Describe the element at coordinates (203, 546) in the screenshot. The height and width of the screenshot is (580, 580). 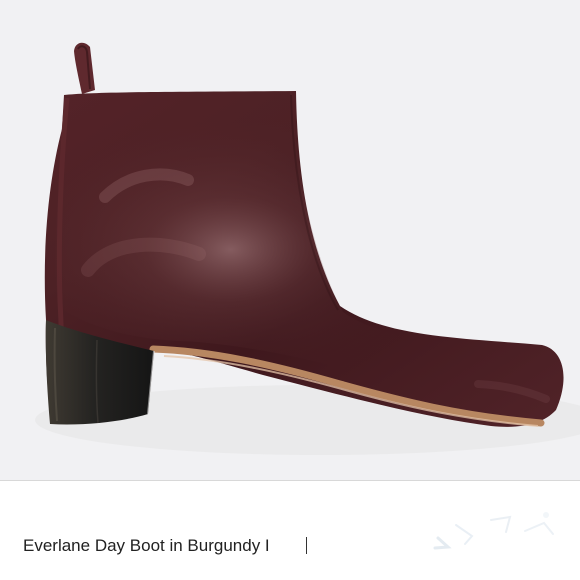
I see `listing-title: Everlane Day Boot in Burgundy I` at that location.